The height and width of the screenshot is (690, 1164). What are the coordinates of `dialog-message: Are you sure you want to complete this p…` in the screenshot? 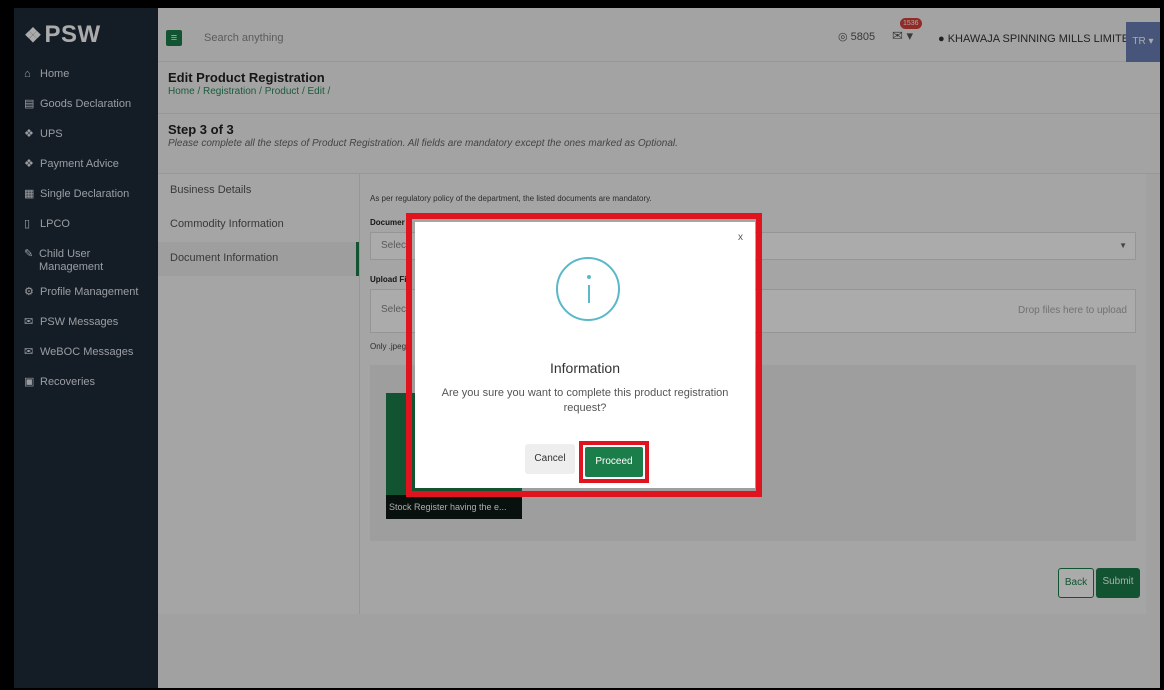 It's located at (585, 400).